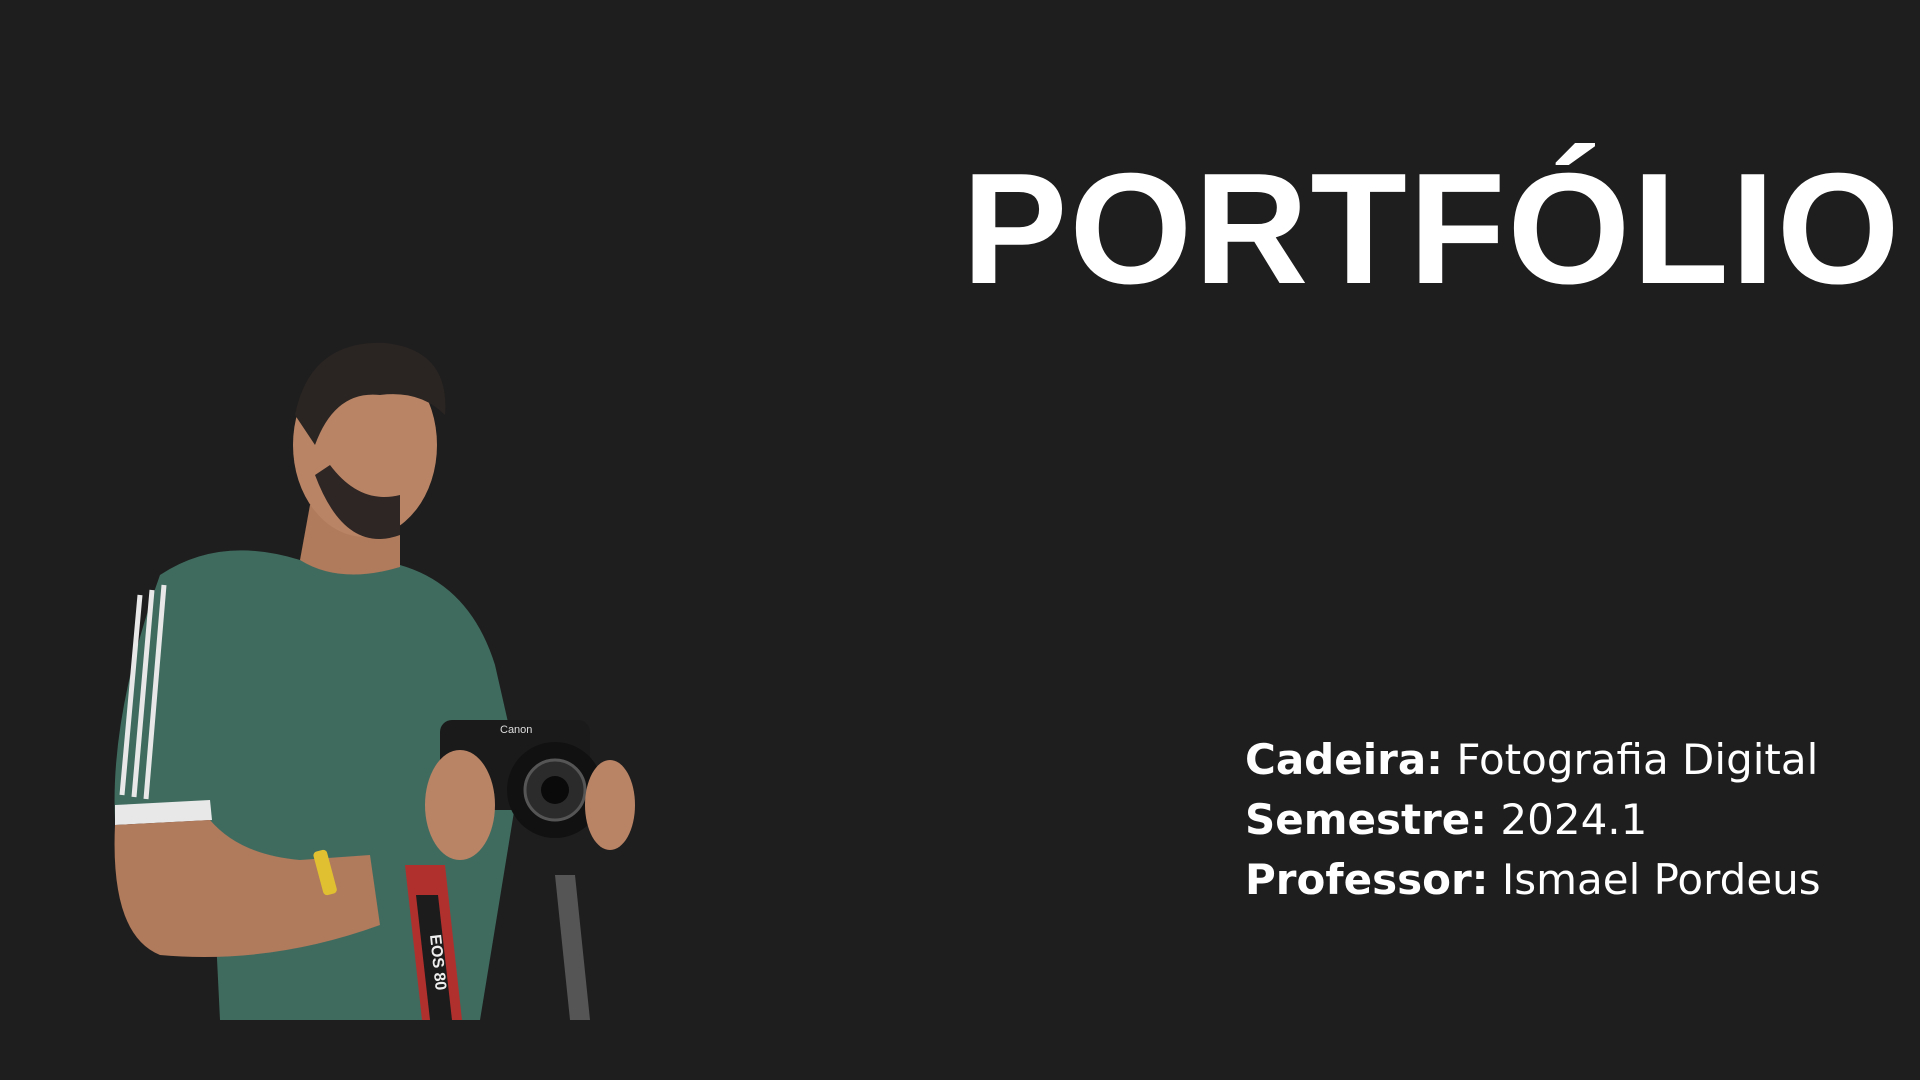  What do you see at coordinates (1532, 759) in the screenshot?
I see `detail-cadeira: Cadeira: Fotografia Digital` at bounding box center [1532, 759].